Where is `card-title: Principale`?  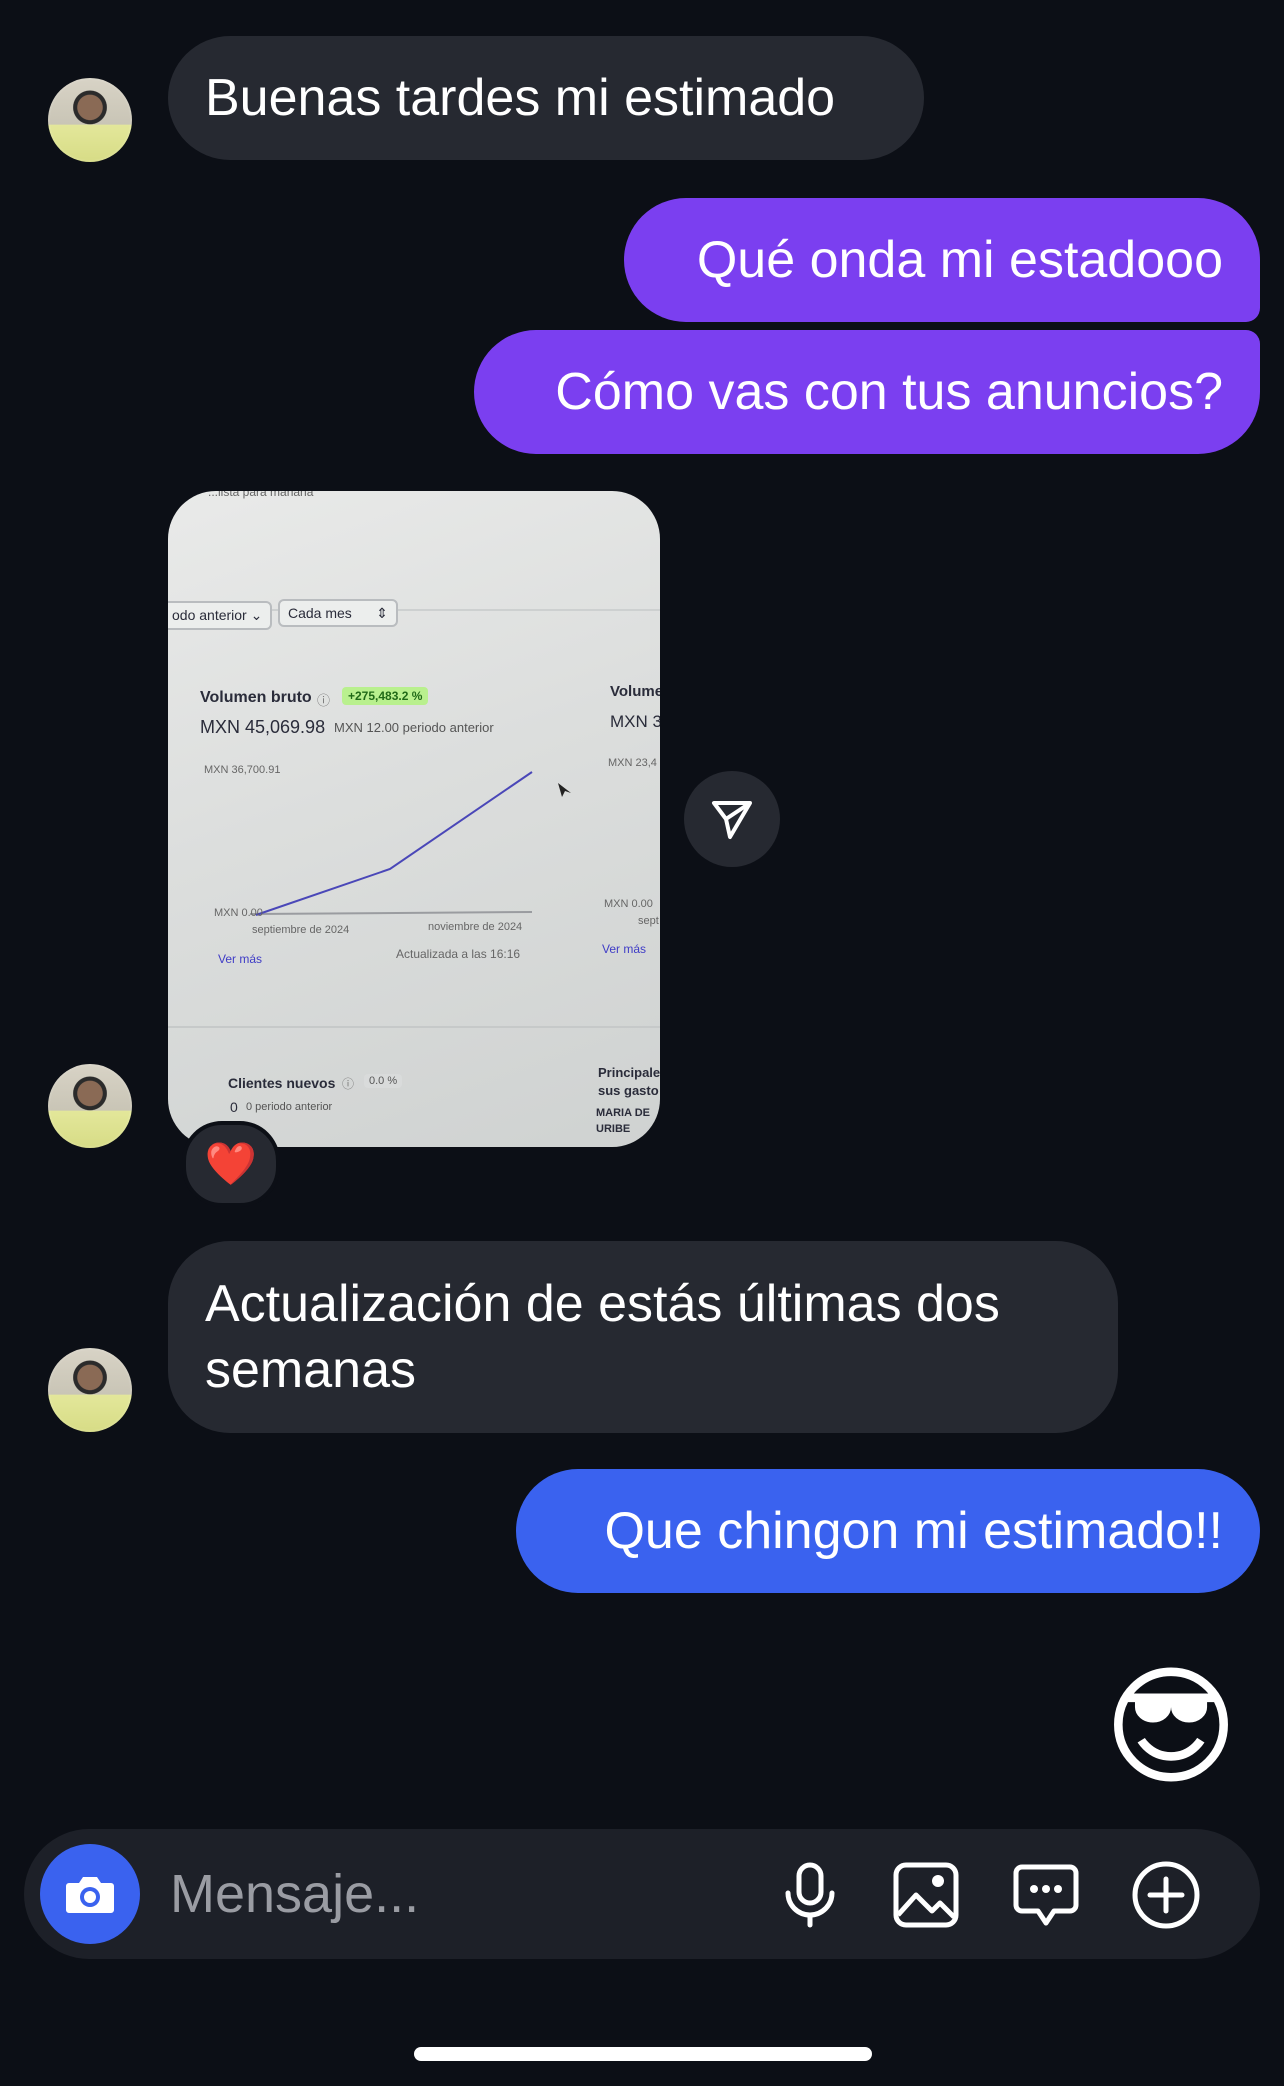 card-title: Principale is located at coordinates (629, 1072).